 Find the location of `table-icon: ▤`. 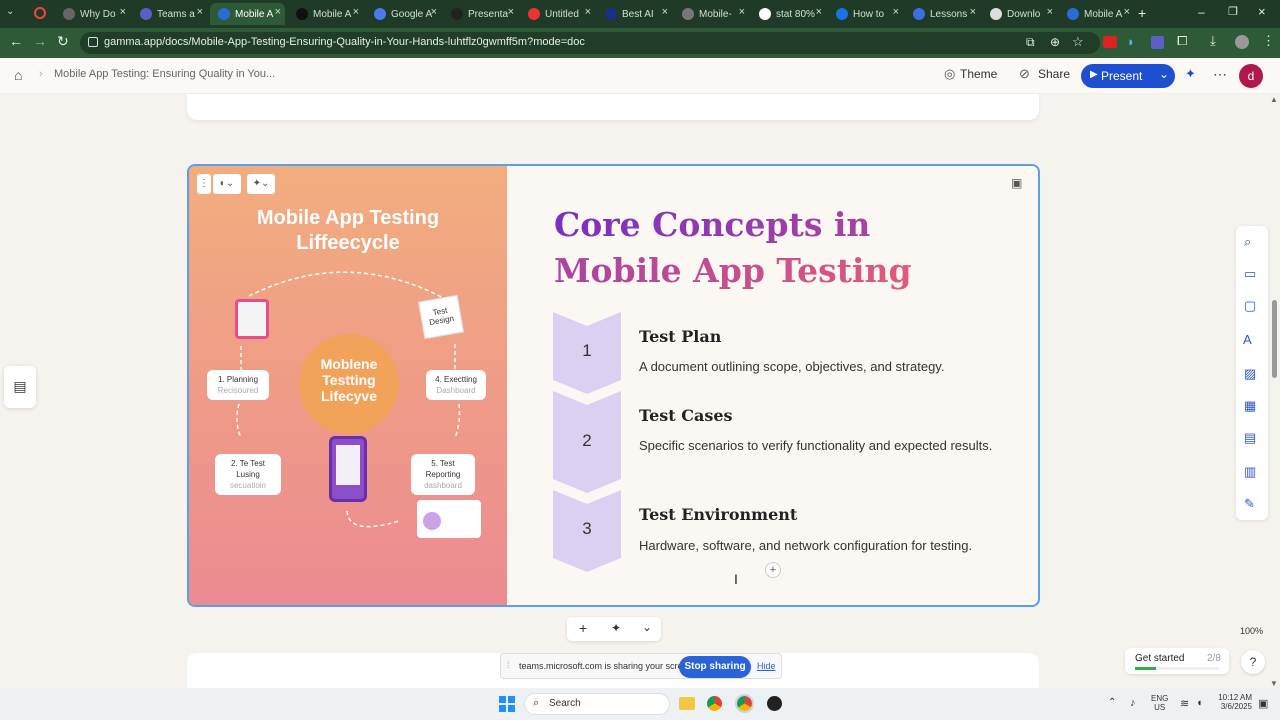

table-icon: ▤ is located at coordinates (1250, 438).